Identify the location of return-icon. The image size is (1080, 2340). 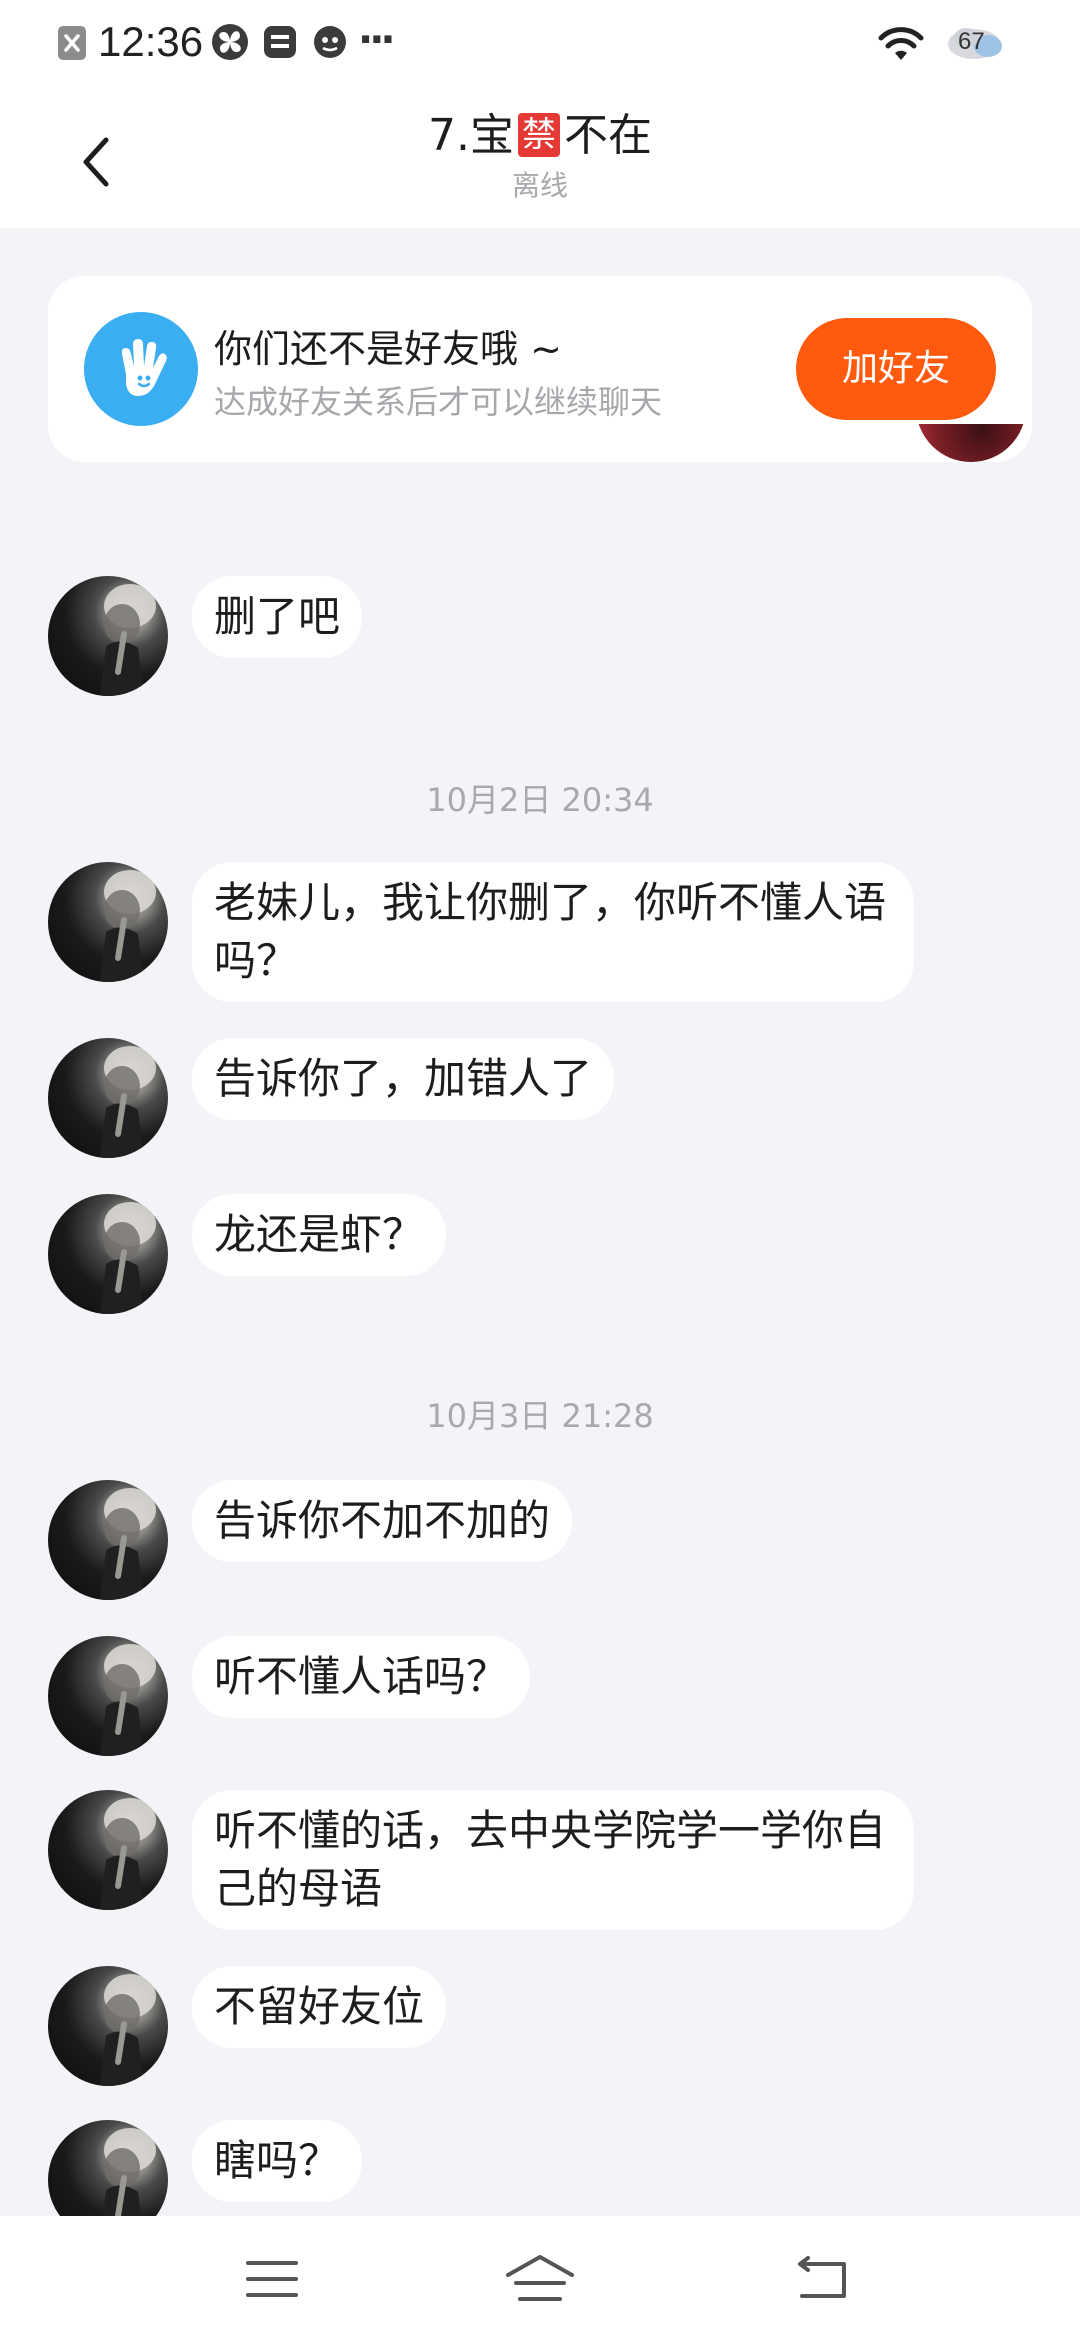
(822, 2277).